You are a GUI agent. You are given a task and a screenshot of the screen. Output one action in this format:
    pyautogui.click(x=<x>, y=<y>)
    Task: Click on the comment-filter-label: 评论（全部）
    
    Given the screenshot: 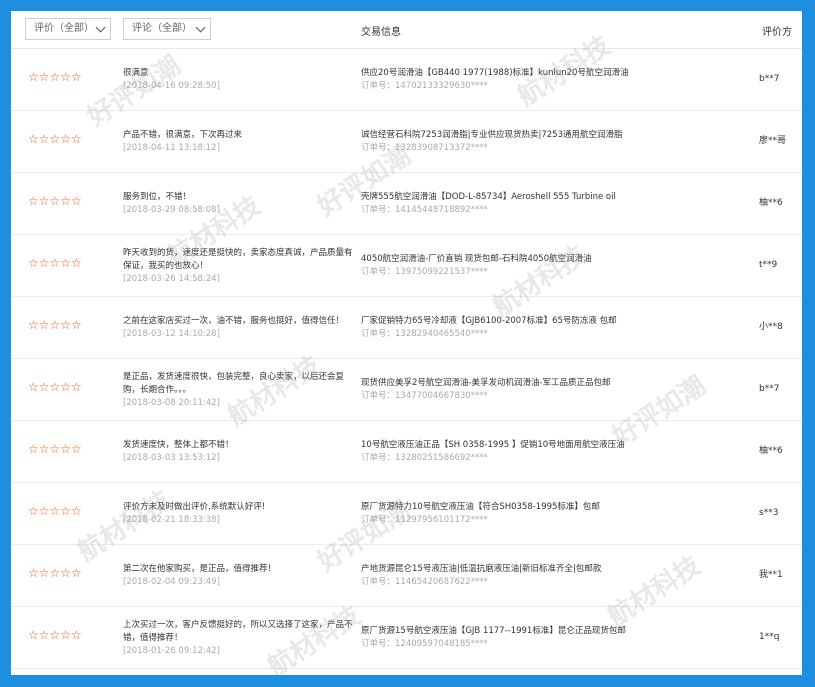 What is the action you would take?
    pyautogui.click(x=162, y=28)
    